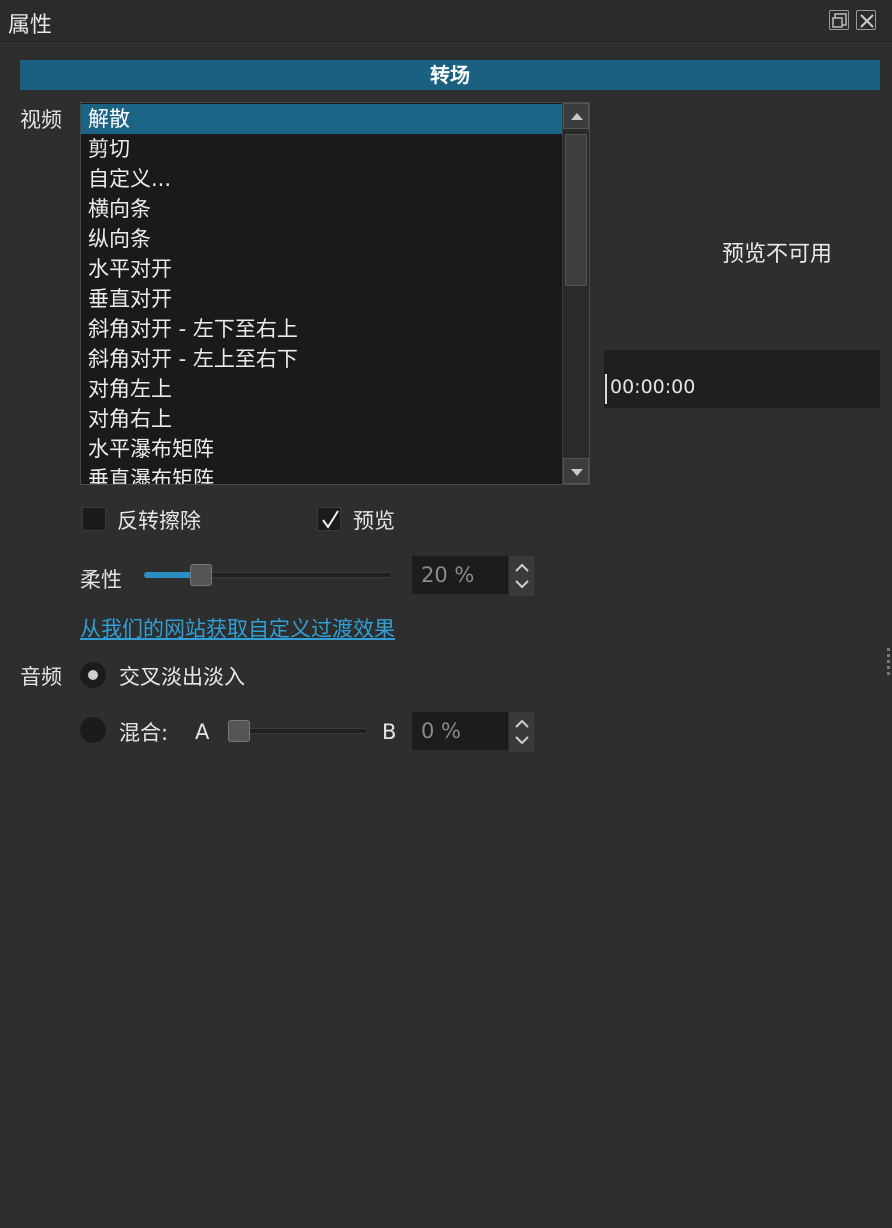 This screenshot has height=1228, width=892. Describe the element at coordinates (576, 210) in the screenshot. I see `scrollbar-thumb` at that location.